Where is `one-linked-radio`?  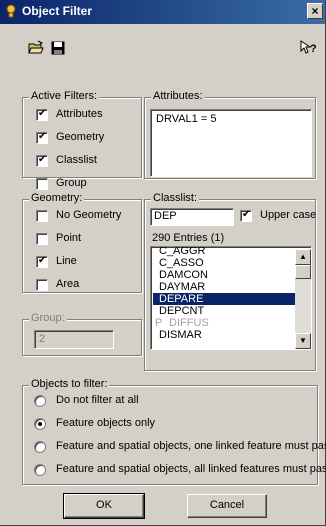 one-linked-radio is located at coordinates (40, 447).